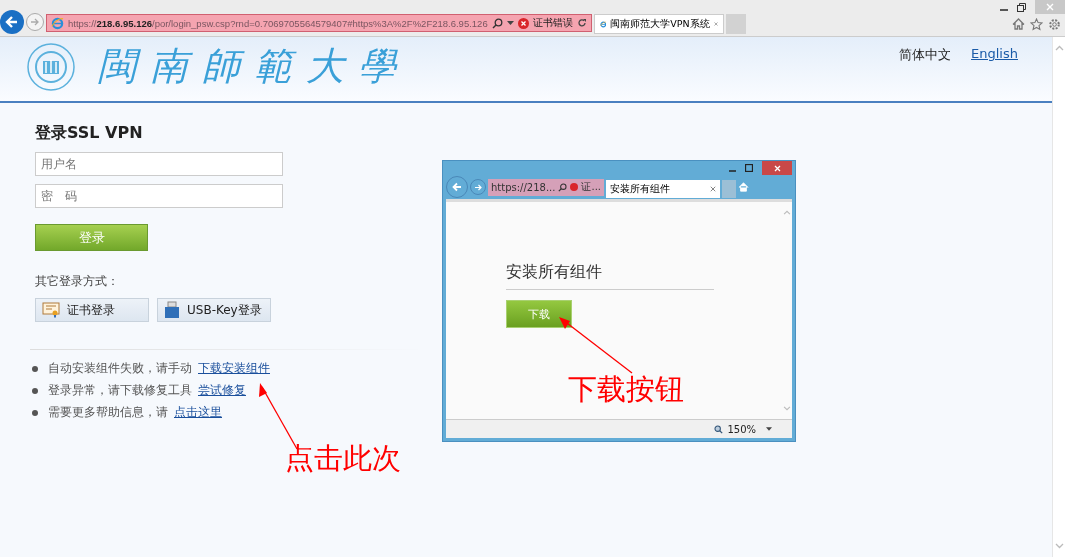  Describe the element at coordinates (51, 310) in the screenshot. I see `certificate-icon` at that location.